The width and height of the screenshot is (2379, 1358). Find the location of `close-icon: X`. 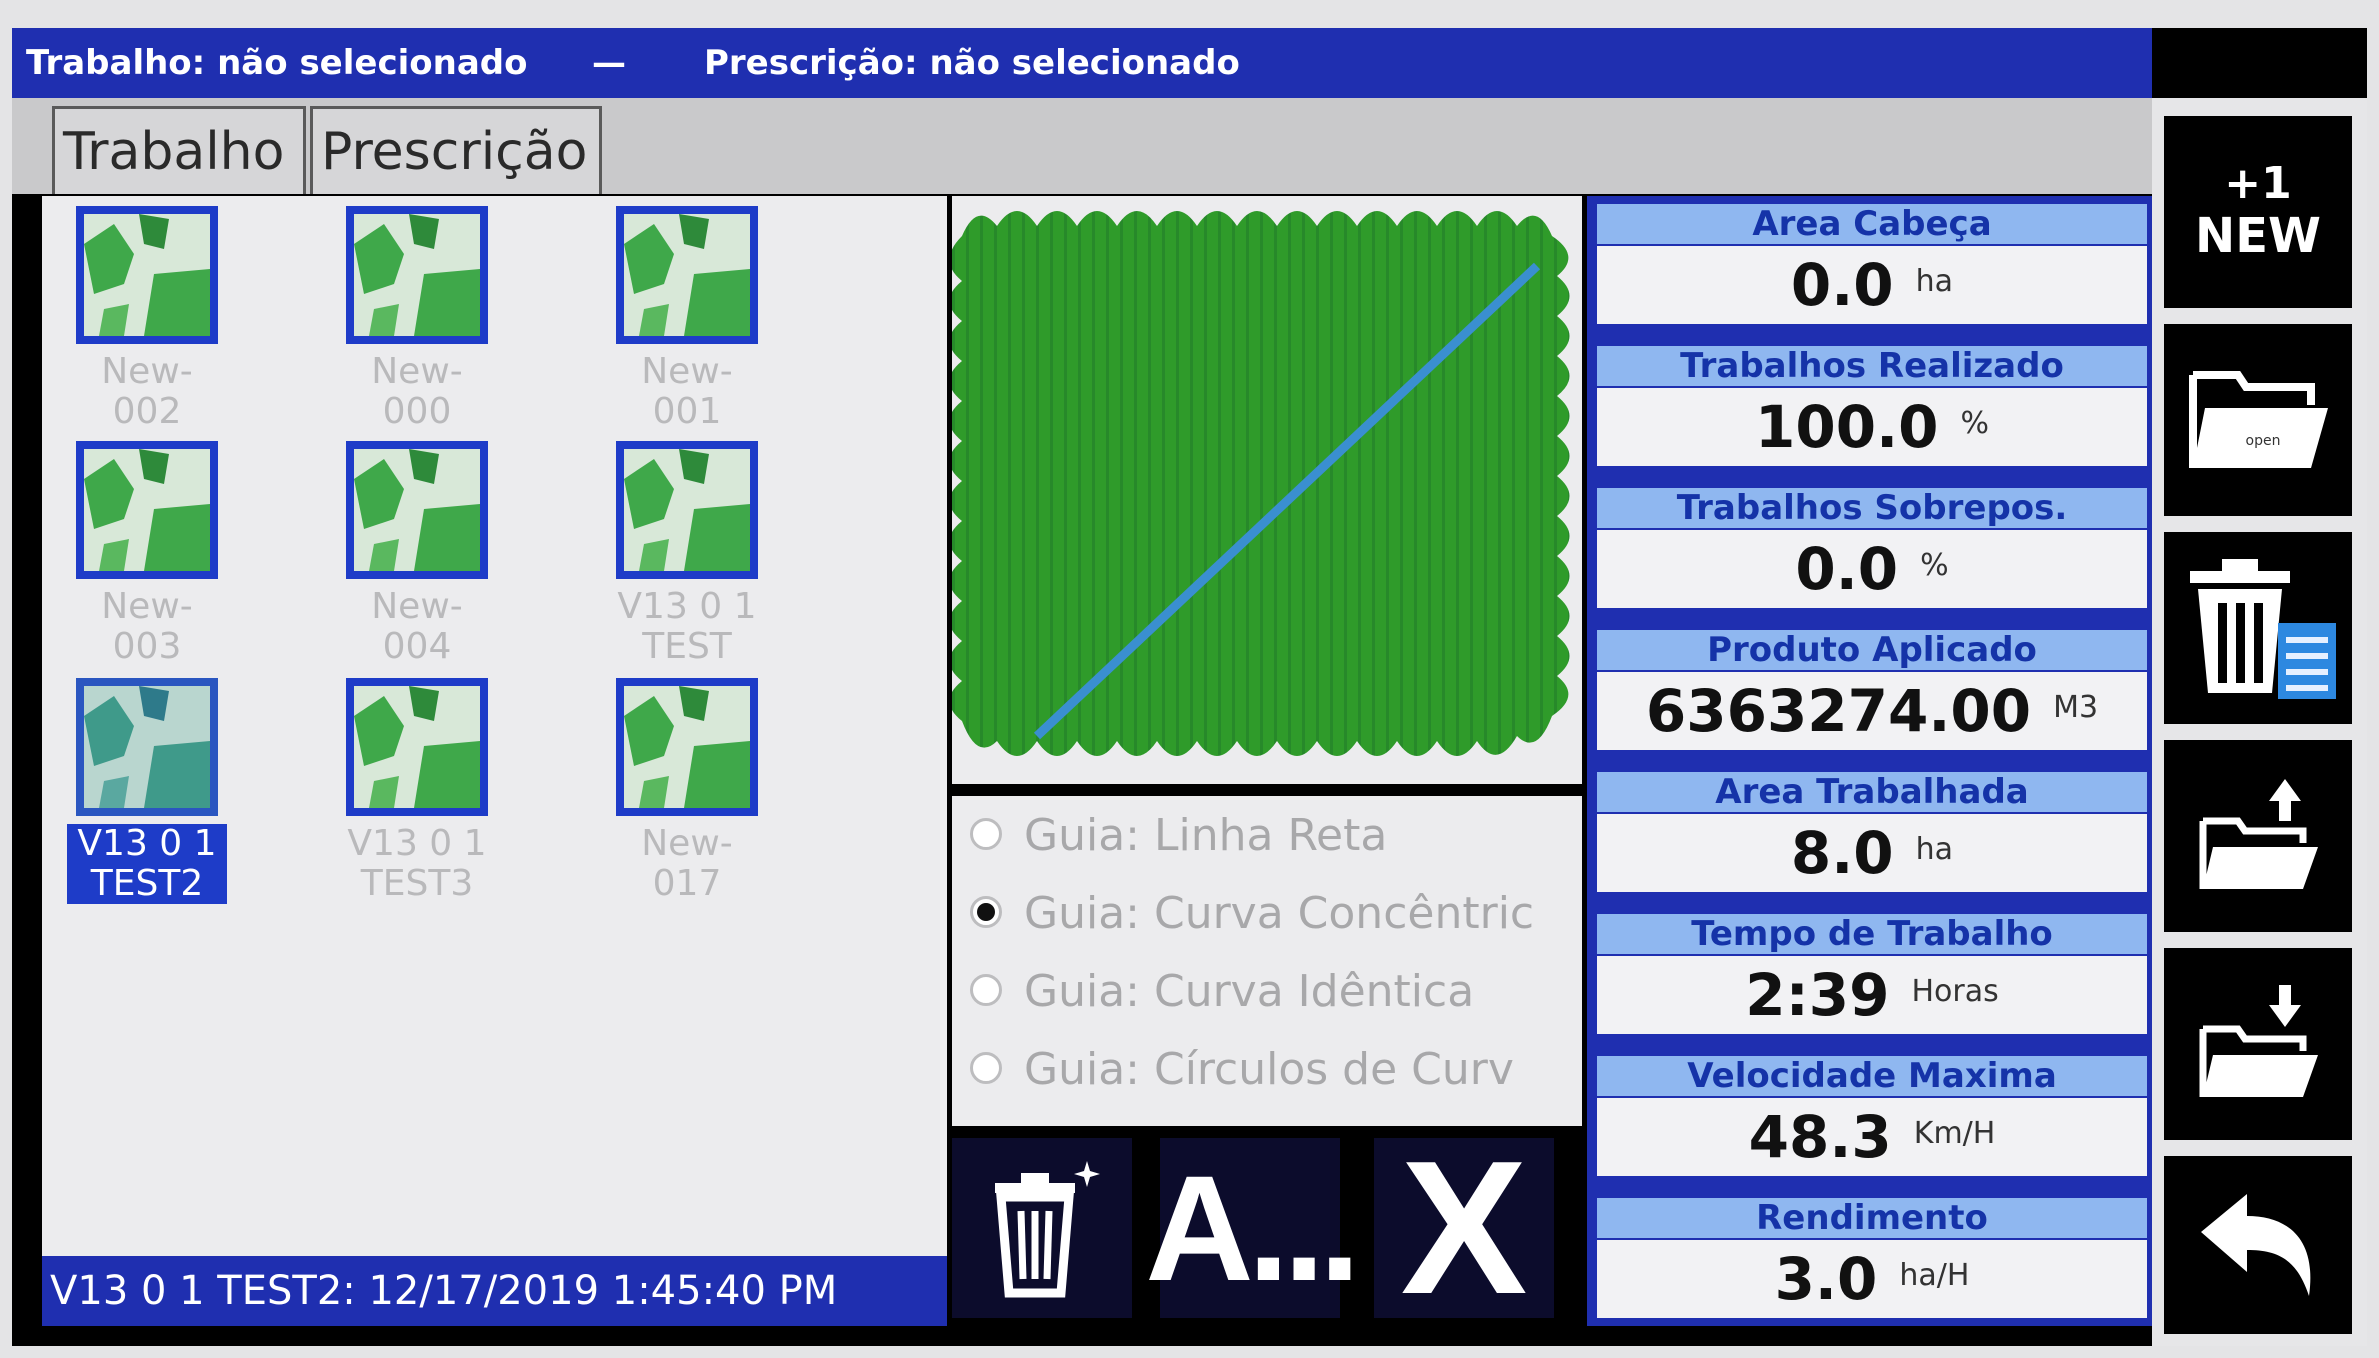

close-icon: X is located at coordinates (1464, 1228).